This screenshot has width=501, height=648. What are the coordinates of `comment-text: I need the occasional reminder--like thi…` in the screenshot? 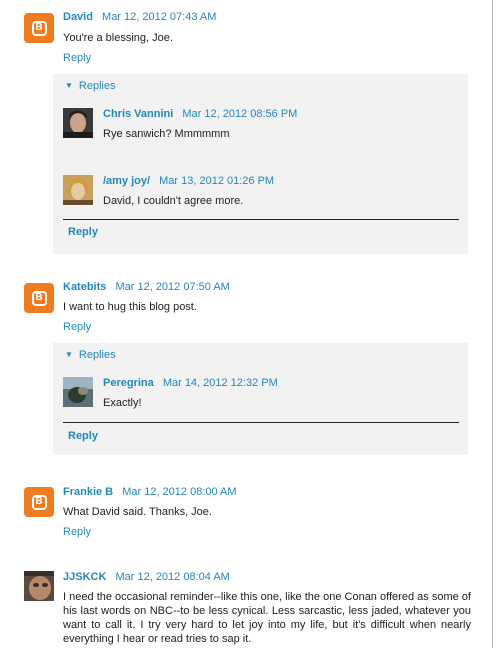 It's located at (267, 618).